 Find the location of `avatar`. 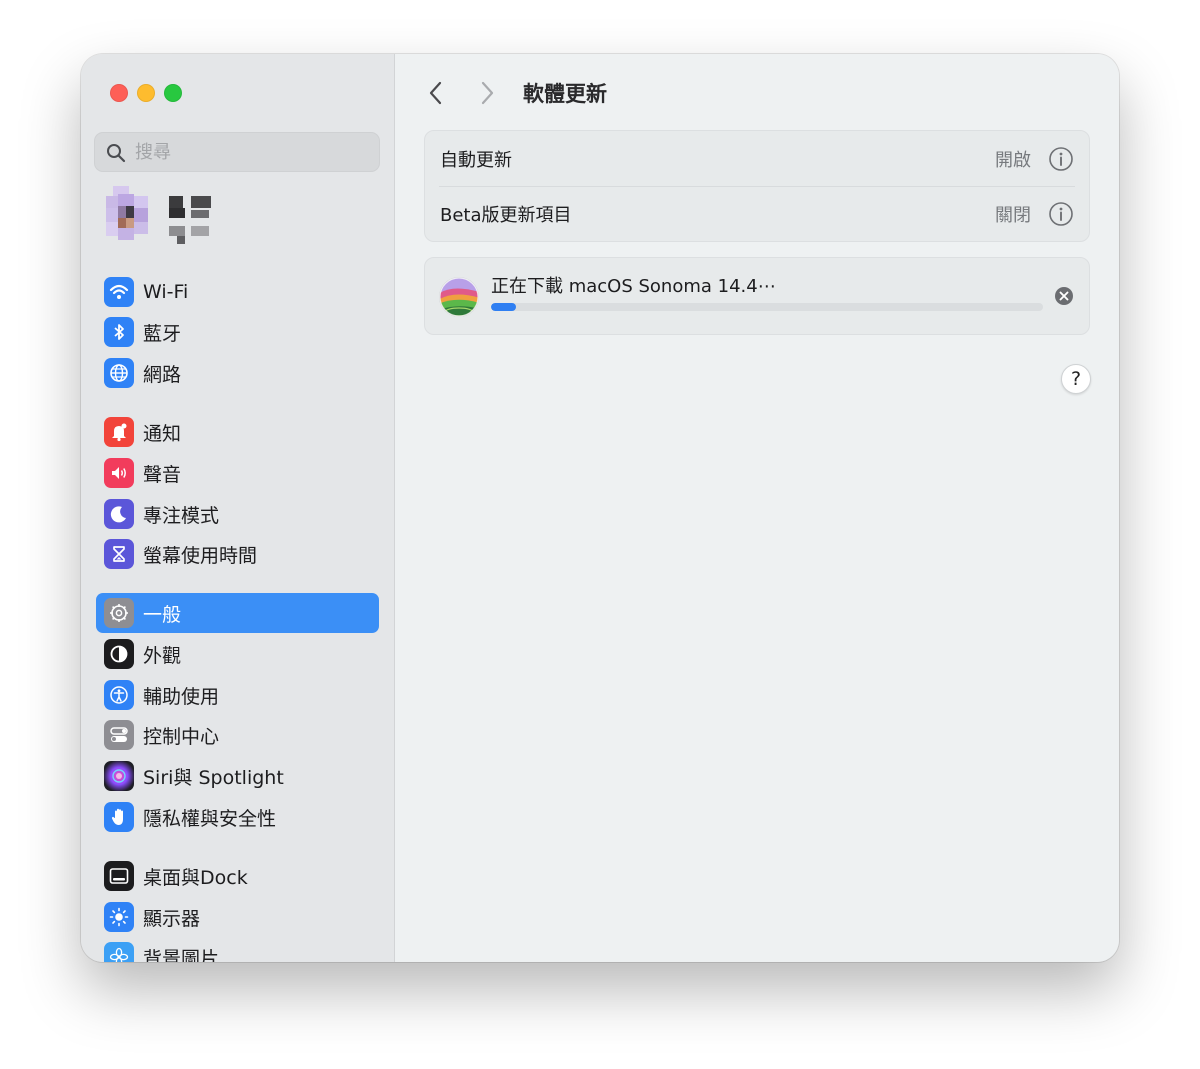

avatar is located at coordinates (158, 215).